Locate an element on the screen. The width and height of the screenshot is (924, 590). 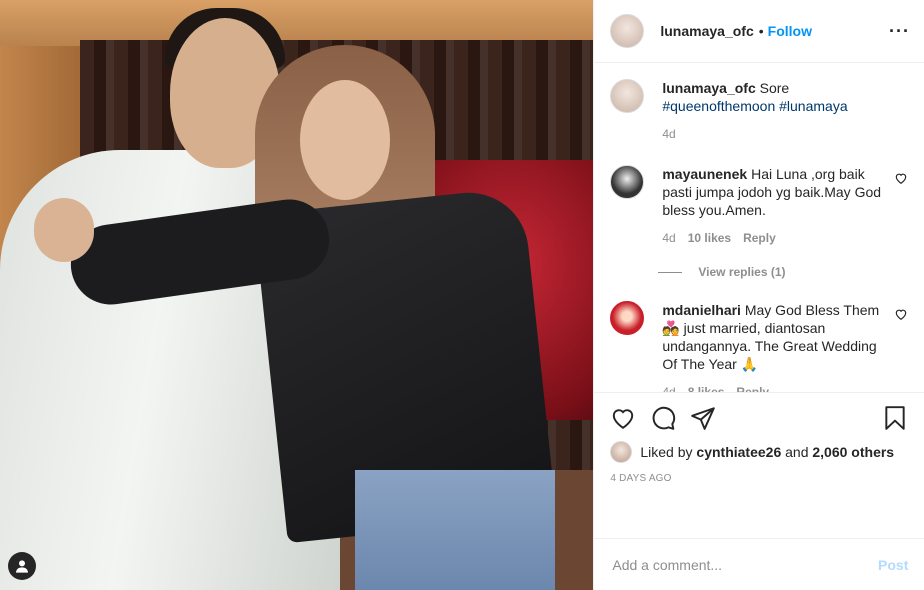
view-replies-label: View replies (1) is located at coordinates (742, 272).